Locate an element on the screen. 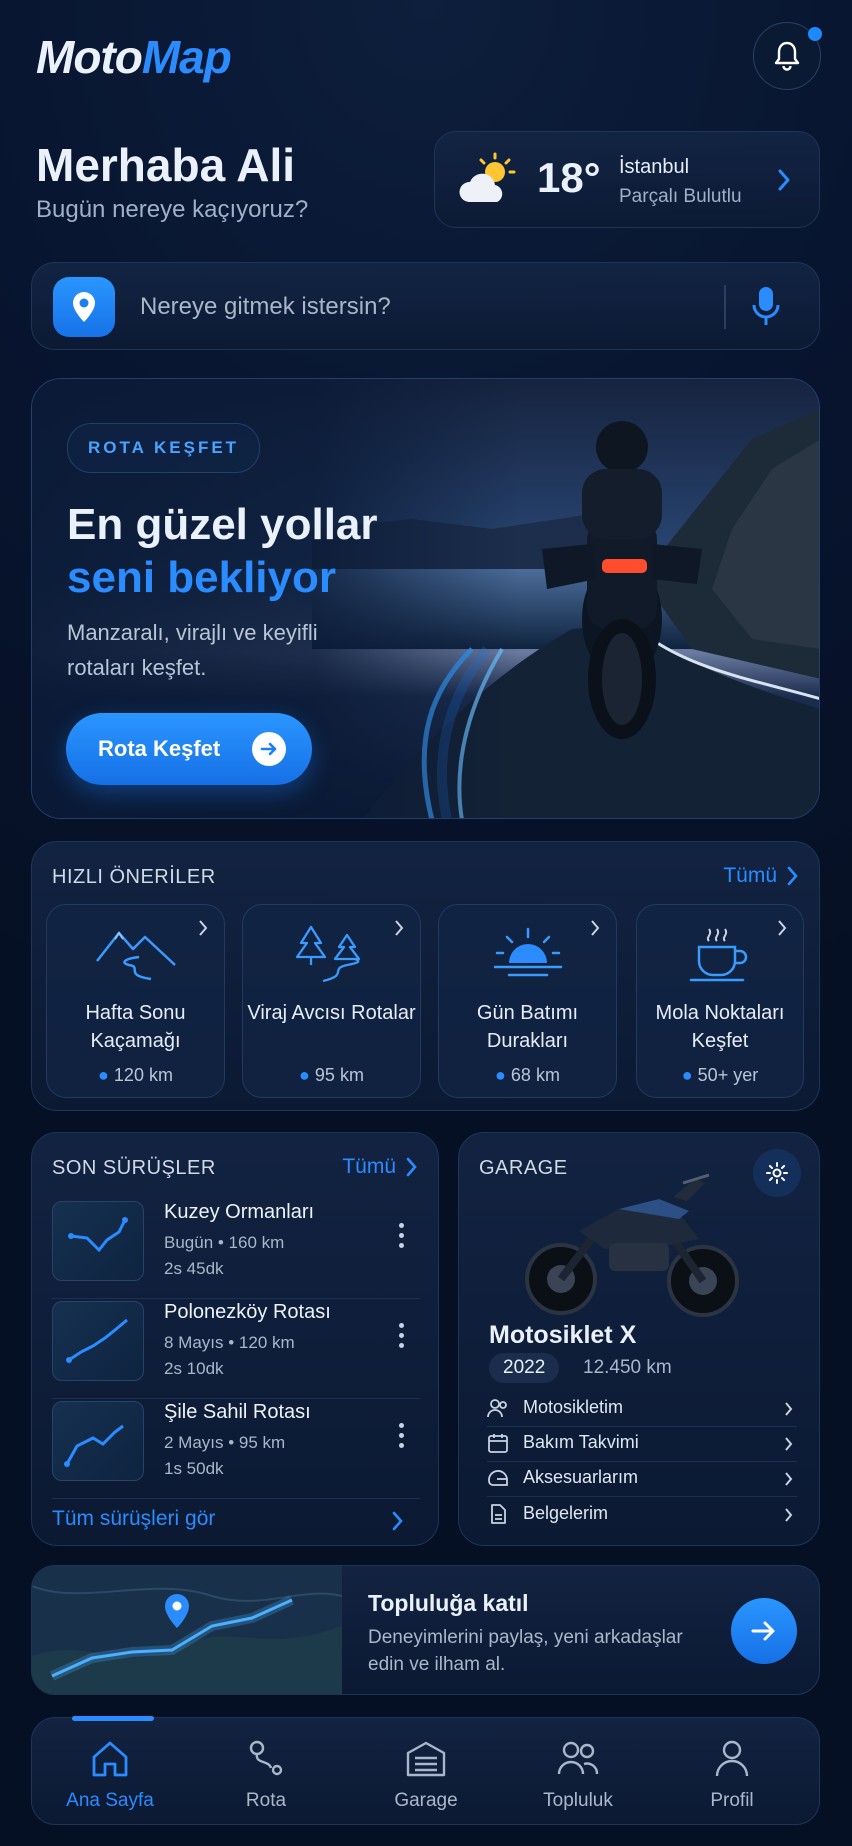 The height and width of the screenshot is (1846, 852). logo-part2: Map is located at coordinates (186, 57).